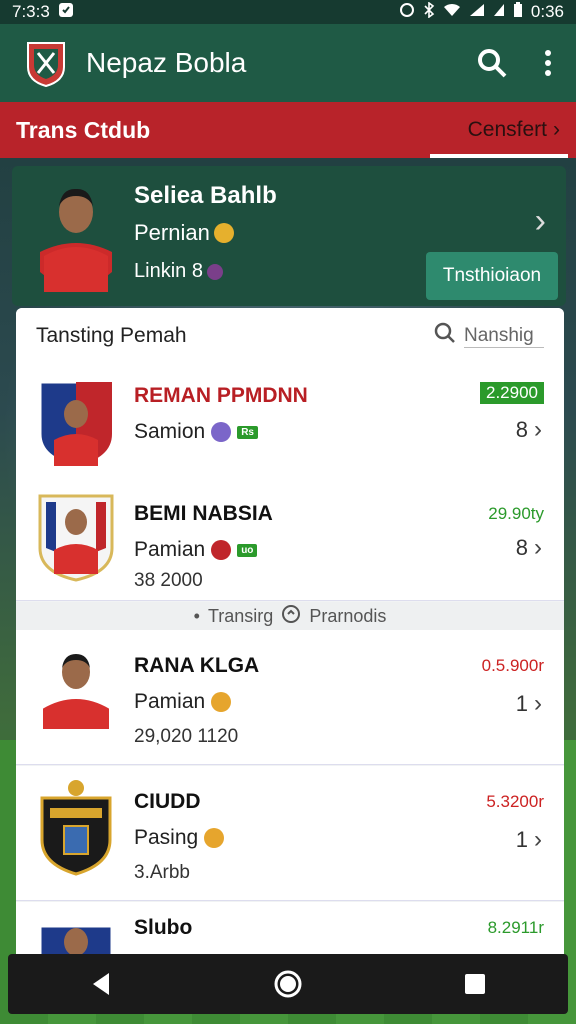 The height and width of the screenshot is (1024, 576). I want to click on player-name: BEMI NABSIA, so click(203, 513).